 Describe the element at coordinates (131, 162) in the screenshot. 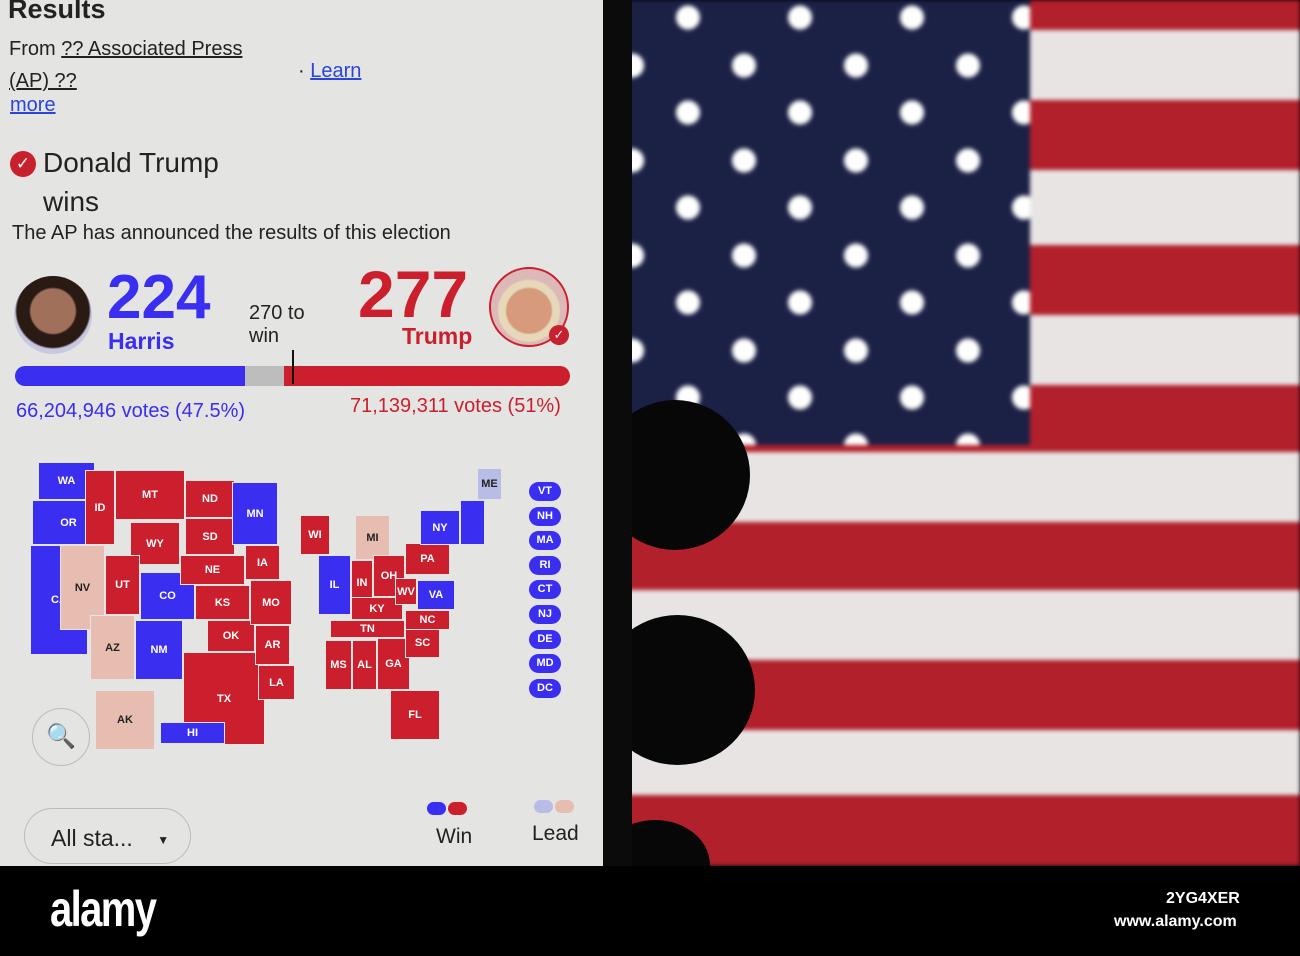

I see `winner-name: Donald Trump` at that location.